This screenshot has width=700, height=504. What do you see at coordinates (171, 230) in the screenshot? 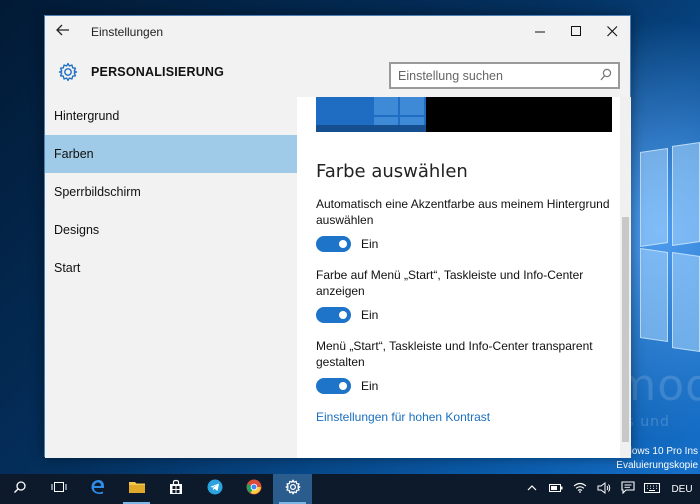
I see `sidebar-item-designs: Designs` at bounding box center [171, 230].